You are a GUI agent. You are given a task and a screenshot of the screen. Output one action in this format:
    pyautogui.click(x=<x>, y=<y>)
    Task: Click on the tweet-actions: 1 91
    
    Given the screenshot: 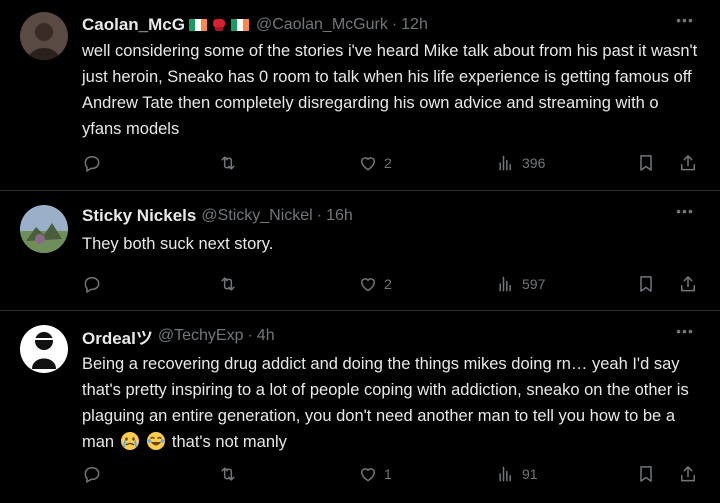 What is the action you would take?
    pyautogui.click(x=395, y=474)
    